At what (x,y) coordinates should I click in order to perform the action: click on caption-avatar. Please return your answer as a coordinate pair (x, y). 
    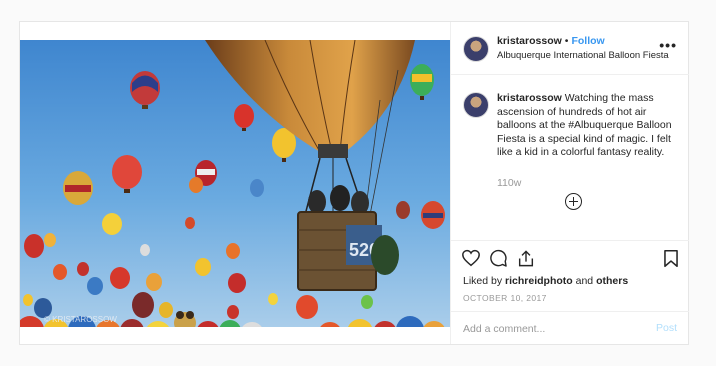
    Looking at the image, I should click on (476, 105).